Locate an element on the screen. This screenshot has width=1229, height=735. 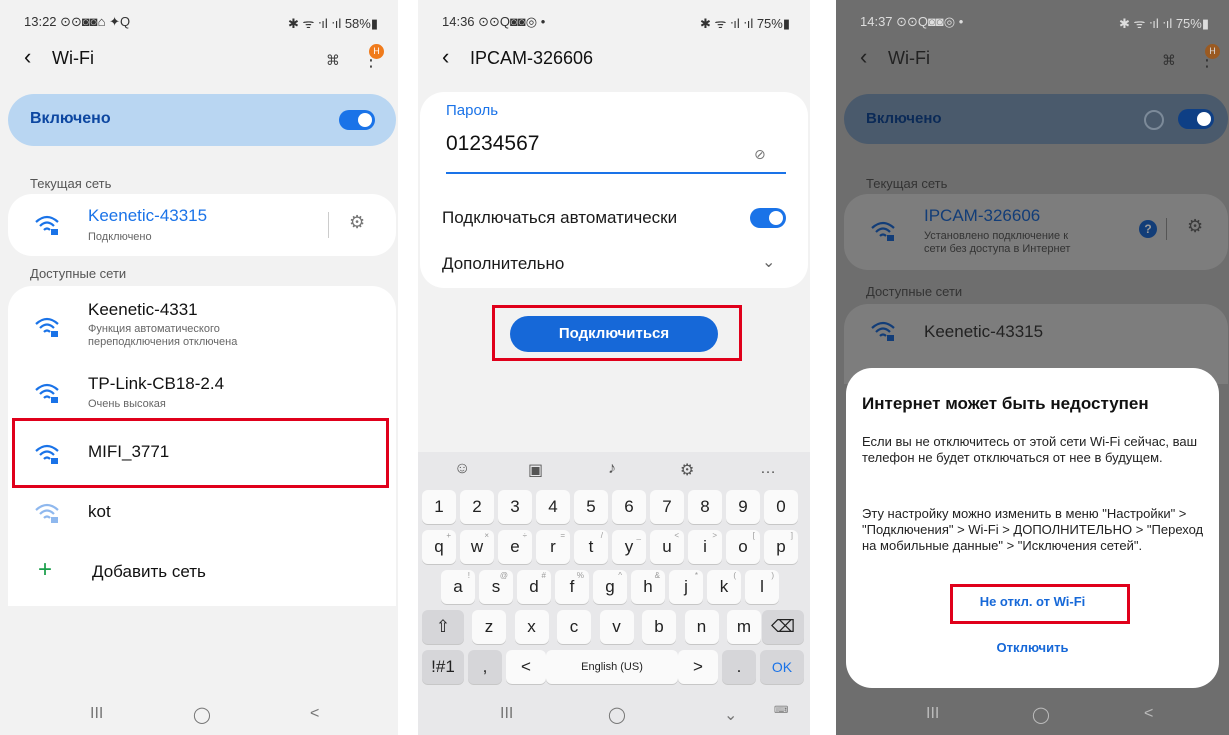
key-g: g ^ is located at coordinates (610, 587).